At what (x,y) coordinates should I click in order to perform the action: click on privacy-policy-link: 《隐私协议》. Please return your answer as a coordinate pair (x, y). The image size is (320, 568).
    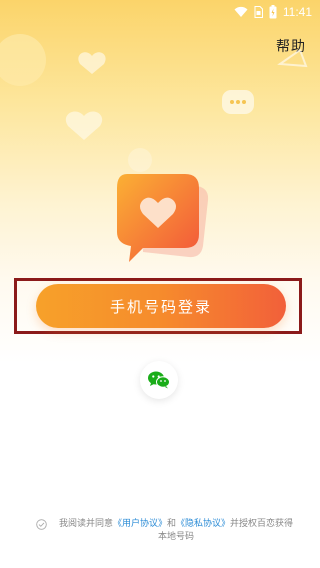
    Looking at the image, I should click on (203, 524).